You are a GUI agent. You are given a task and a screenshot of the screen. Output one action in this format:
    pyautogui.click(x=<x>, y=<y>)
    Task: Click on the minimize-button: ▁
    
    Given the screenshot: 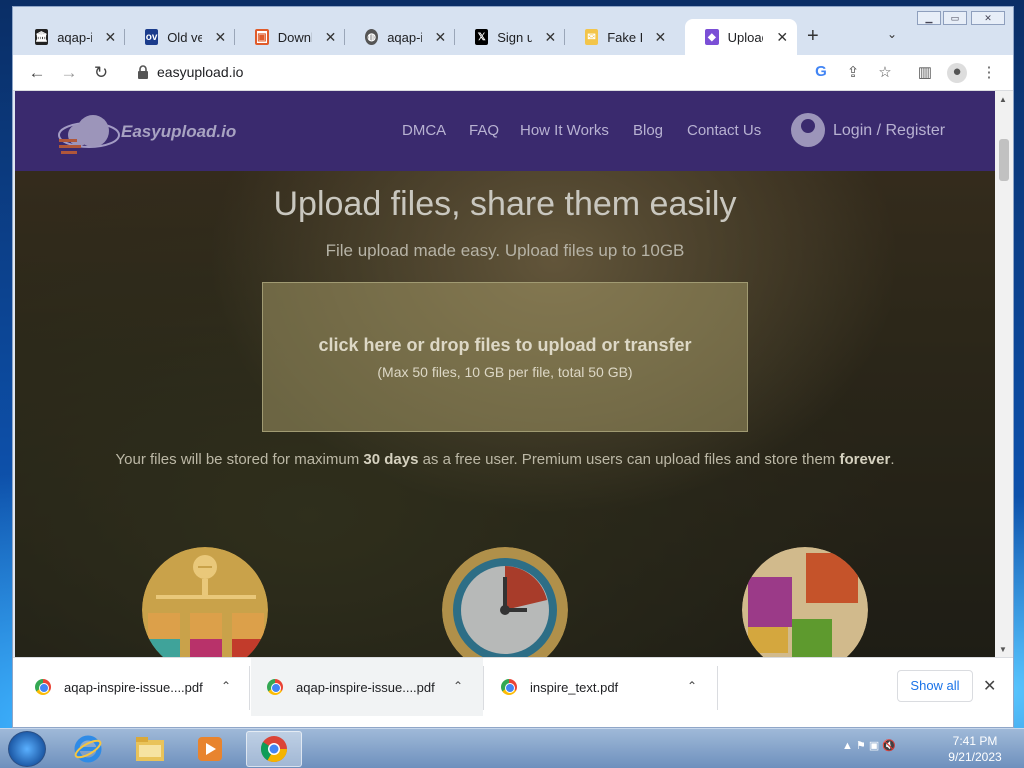 What is the action you would take?
    pyautogui.click(x=929, y=18)
    